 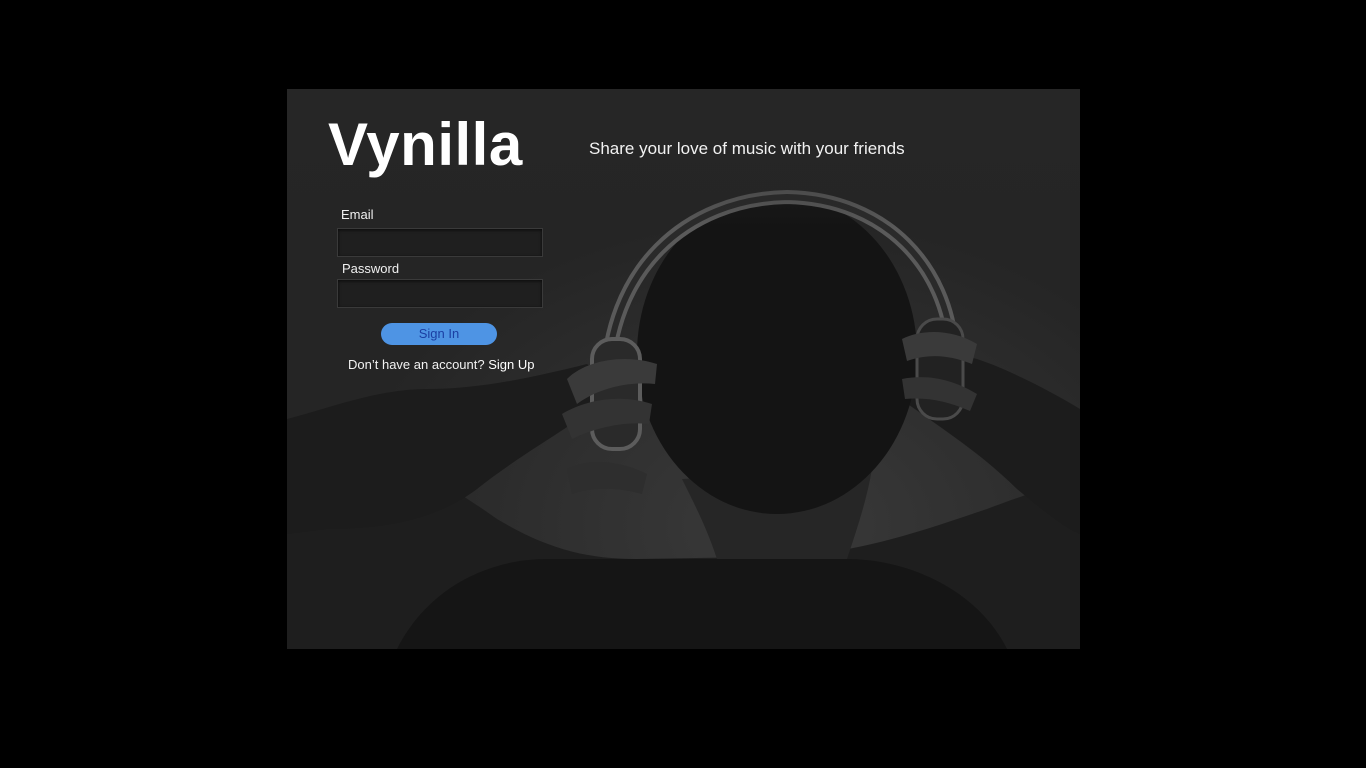 I want to click on password-label: Password, so click(x=371, y=268).